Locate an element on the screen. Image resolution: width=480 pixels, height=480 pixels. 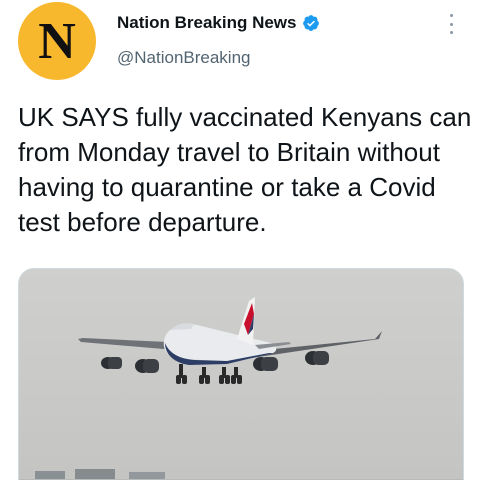
landing-gear is located at coordinates (209, 374).